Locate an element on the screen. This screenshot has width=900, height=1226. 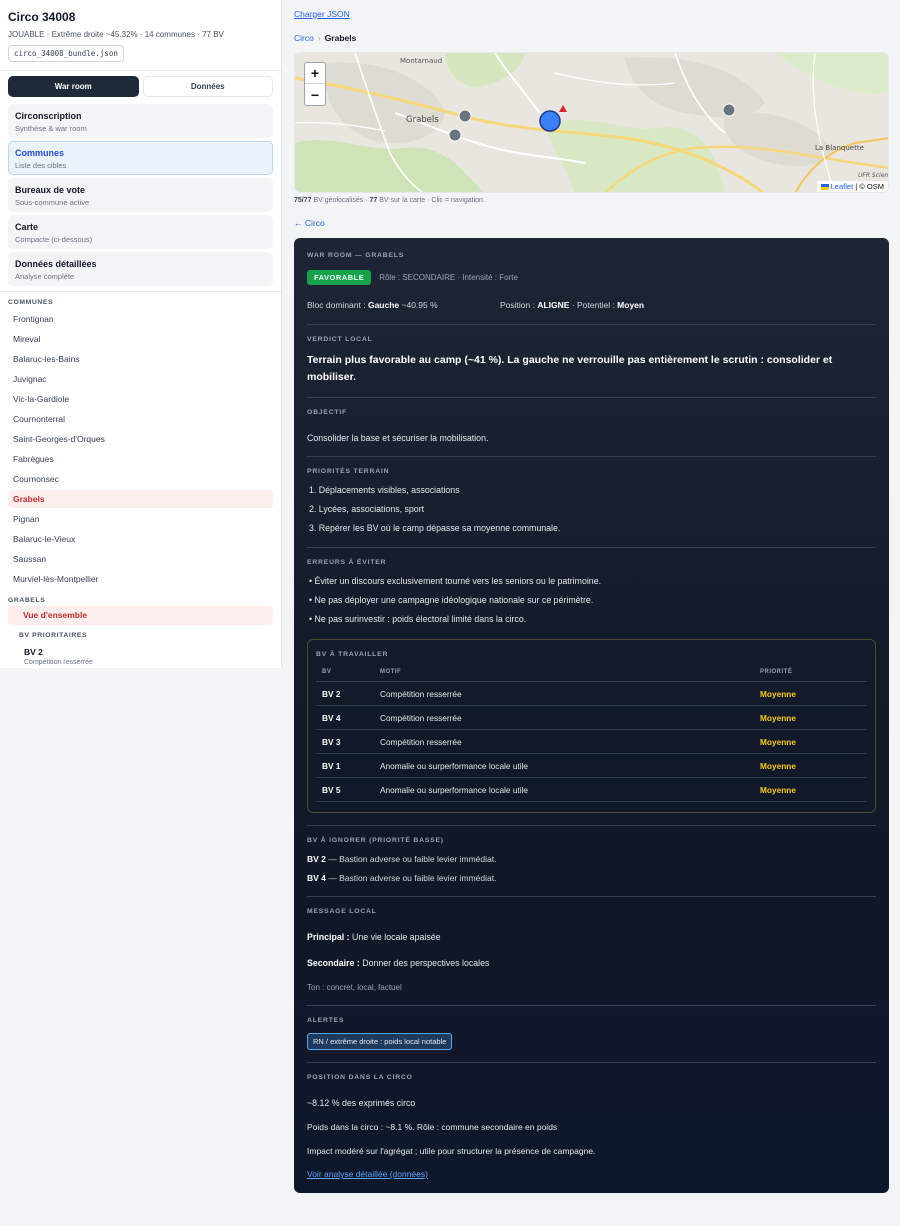
commune-item: Fabrègues is located at coordinates (140, 459).